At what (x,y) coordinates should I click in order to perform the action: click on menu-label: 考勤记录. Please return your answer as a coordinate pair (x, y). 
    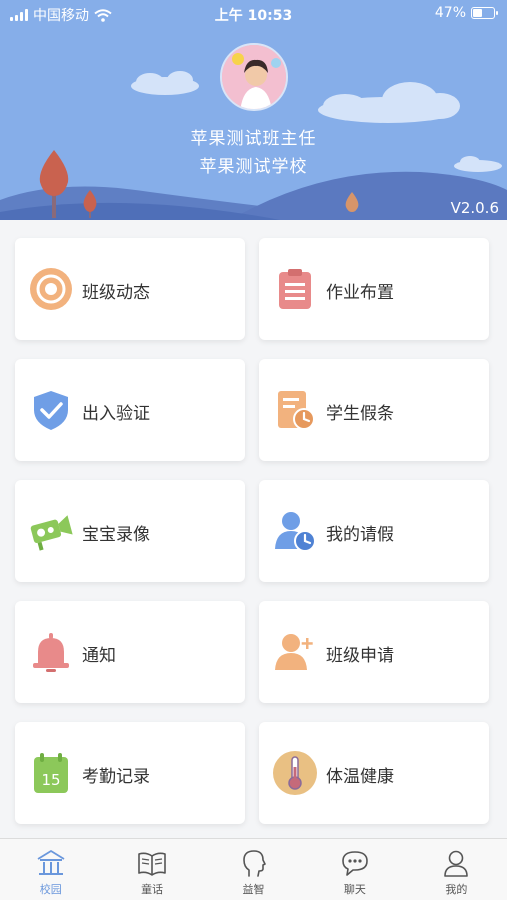
    Looking at the image, I should click on (116, 777).